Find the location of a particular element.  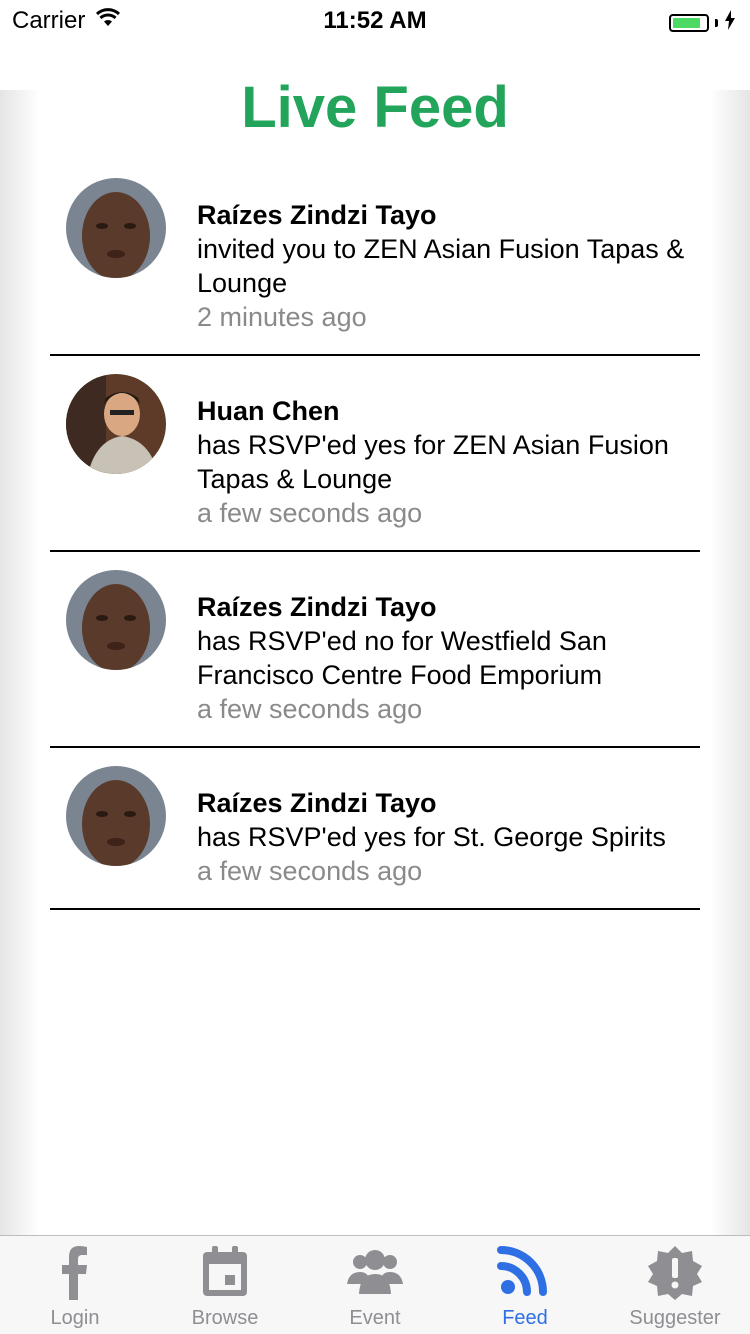

battery-fill is located at coordinates (687, 23).